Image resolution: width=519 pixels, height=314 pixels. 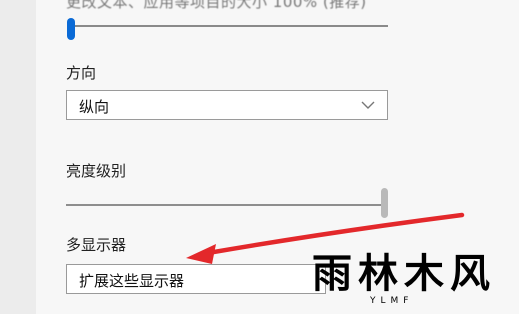 What do you see at coordinates (96, 245) in the screenshot?
I see `multiple-displays-label: 多显示器` at bounding box center [96, 245].